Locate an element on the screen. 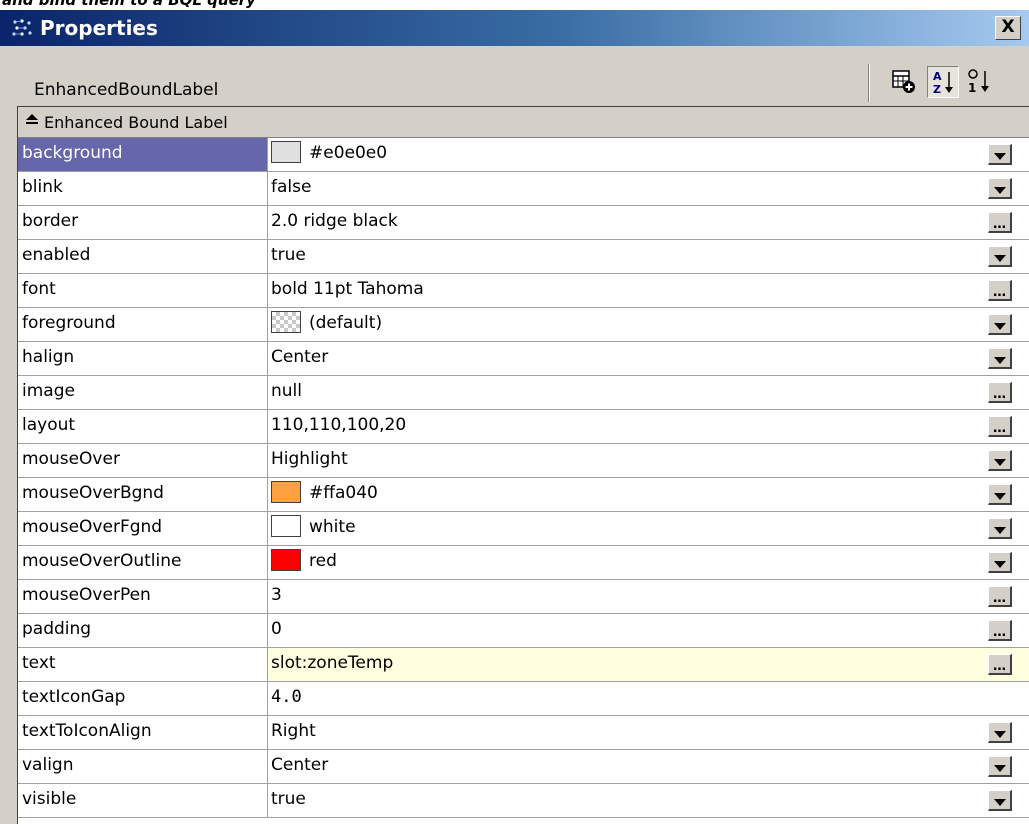  property-row-blink: blink false is located at coordinates (523, 189).